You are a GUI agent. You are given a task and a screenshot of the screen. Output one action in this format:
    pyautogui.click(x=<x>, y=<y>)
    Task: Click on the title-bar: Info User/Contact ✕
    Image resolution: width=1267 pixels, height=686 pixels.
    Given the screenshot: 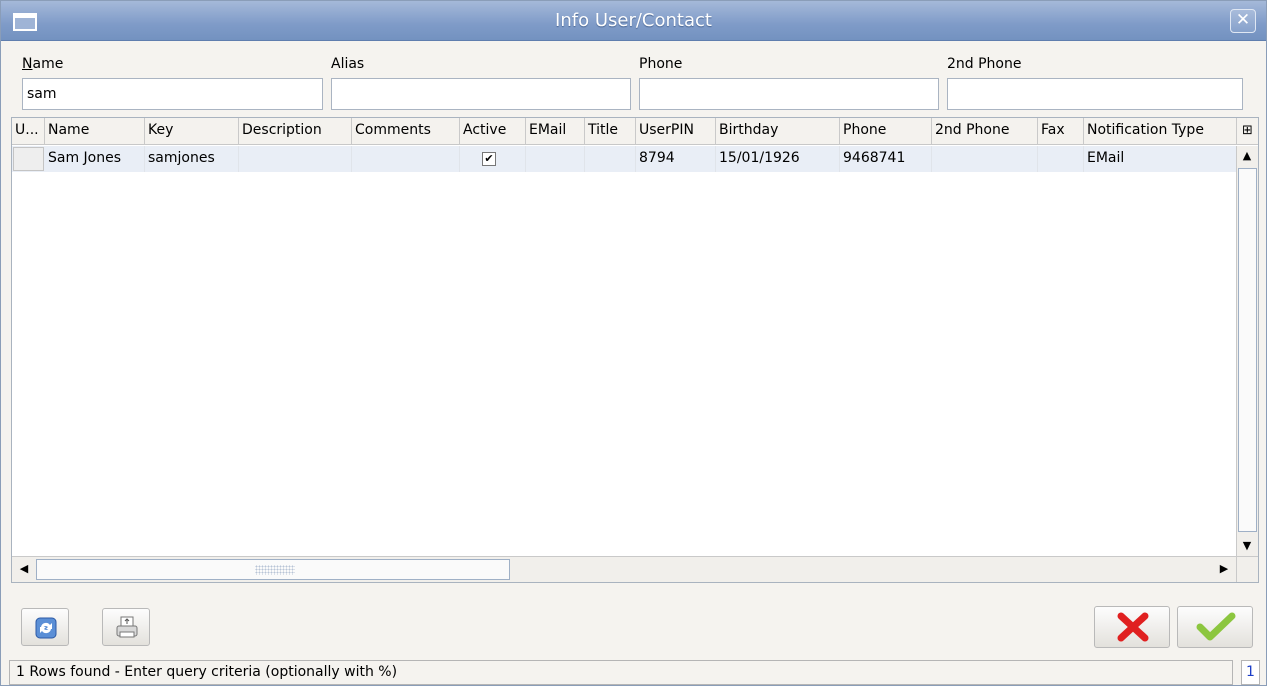 What is the action you would take?
    pyautogui.click(x=633, y=21)
    